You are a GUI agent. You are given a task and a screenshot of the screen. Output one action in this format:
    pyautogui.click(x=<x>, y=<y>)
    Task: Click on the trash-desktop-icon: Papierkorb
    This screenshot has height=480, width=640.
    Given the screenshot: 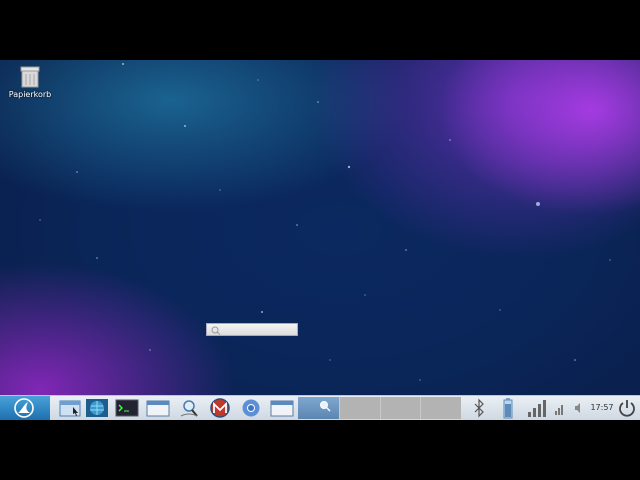 What is the action you would take?
    pyautogui.click(x=30, y=82)
    